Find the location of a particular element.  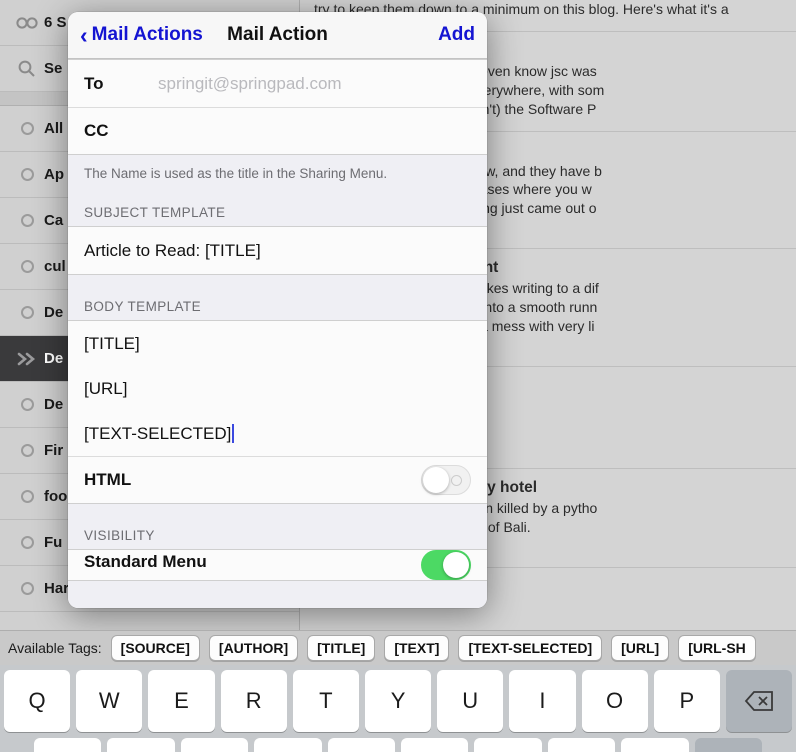

backspace-icon is located at coordinates (759, 701).